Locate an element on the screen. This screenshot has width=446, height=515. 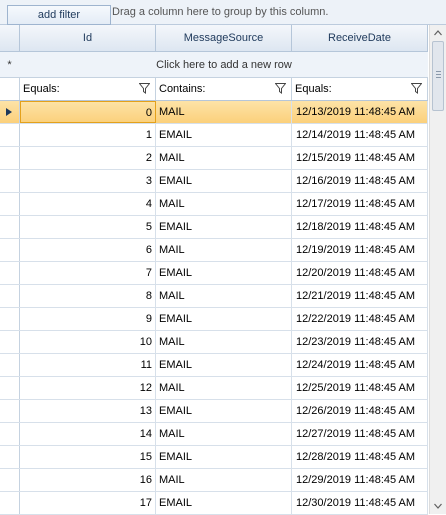
filter-cell-id: Equals: is located at coordinates (88, 89).